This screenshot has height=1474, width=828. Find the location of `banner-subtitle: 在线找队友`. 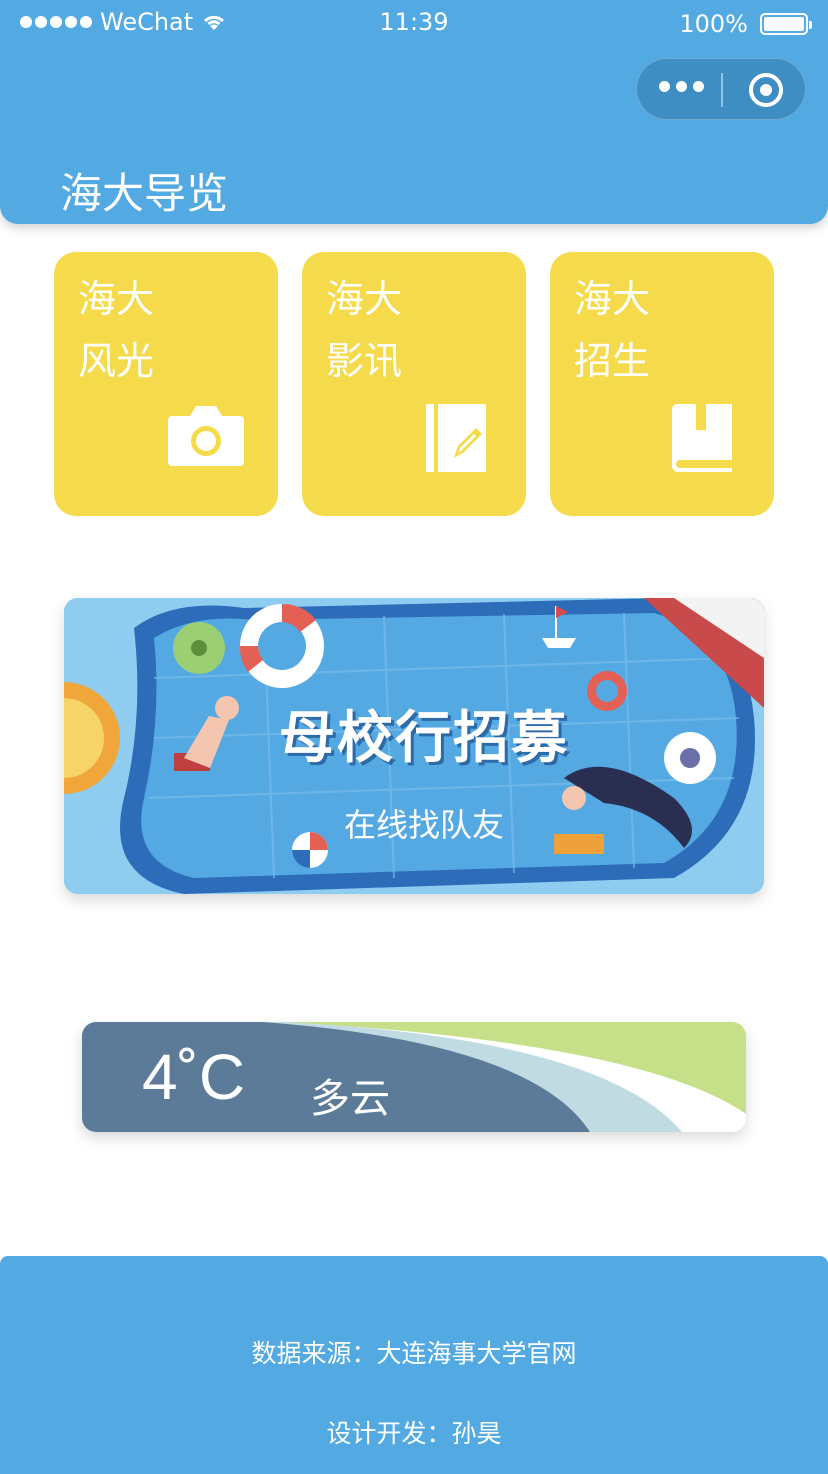

banner-subtitle: 在线找队友 is located at coordinates (423, 825).